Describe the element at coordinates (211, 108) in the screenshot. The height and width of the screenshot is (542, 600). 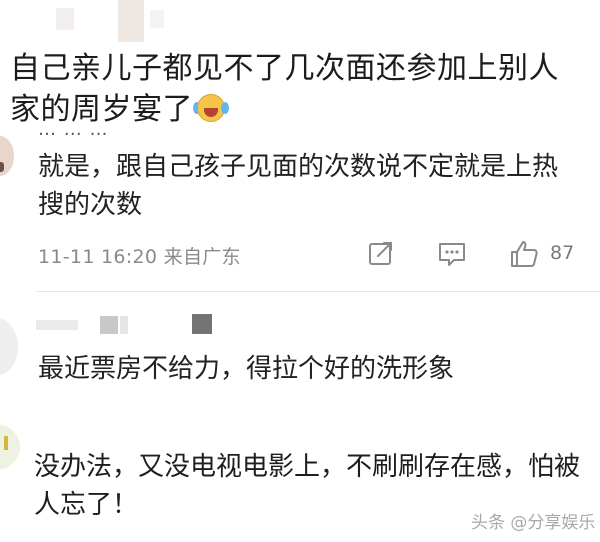
I see `crying-laughing-emoji-icon` at that location.